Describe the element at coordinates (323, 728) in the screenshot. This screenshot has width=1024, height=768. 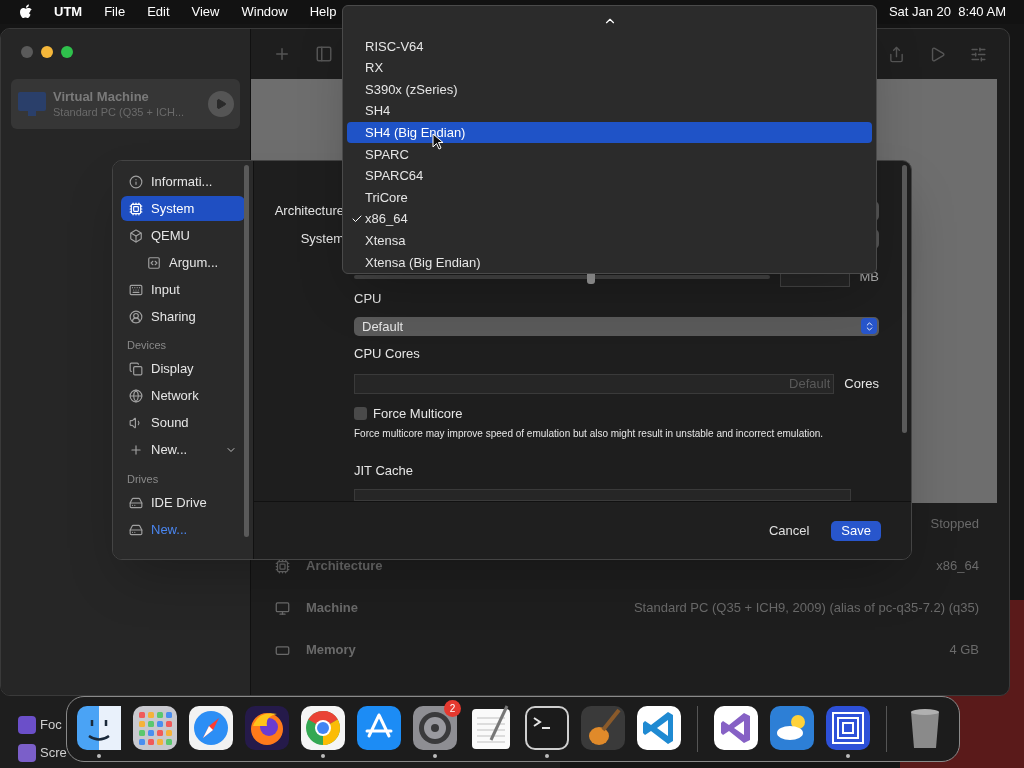
I see `circle-logo-icon` at that location.